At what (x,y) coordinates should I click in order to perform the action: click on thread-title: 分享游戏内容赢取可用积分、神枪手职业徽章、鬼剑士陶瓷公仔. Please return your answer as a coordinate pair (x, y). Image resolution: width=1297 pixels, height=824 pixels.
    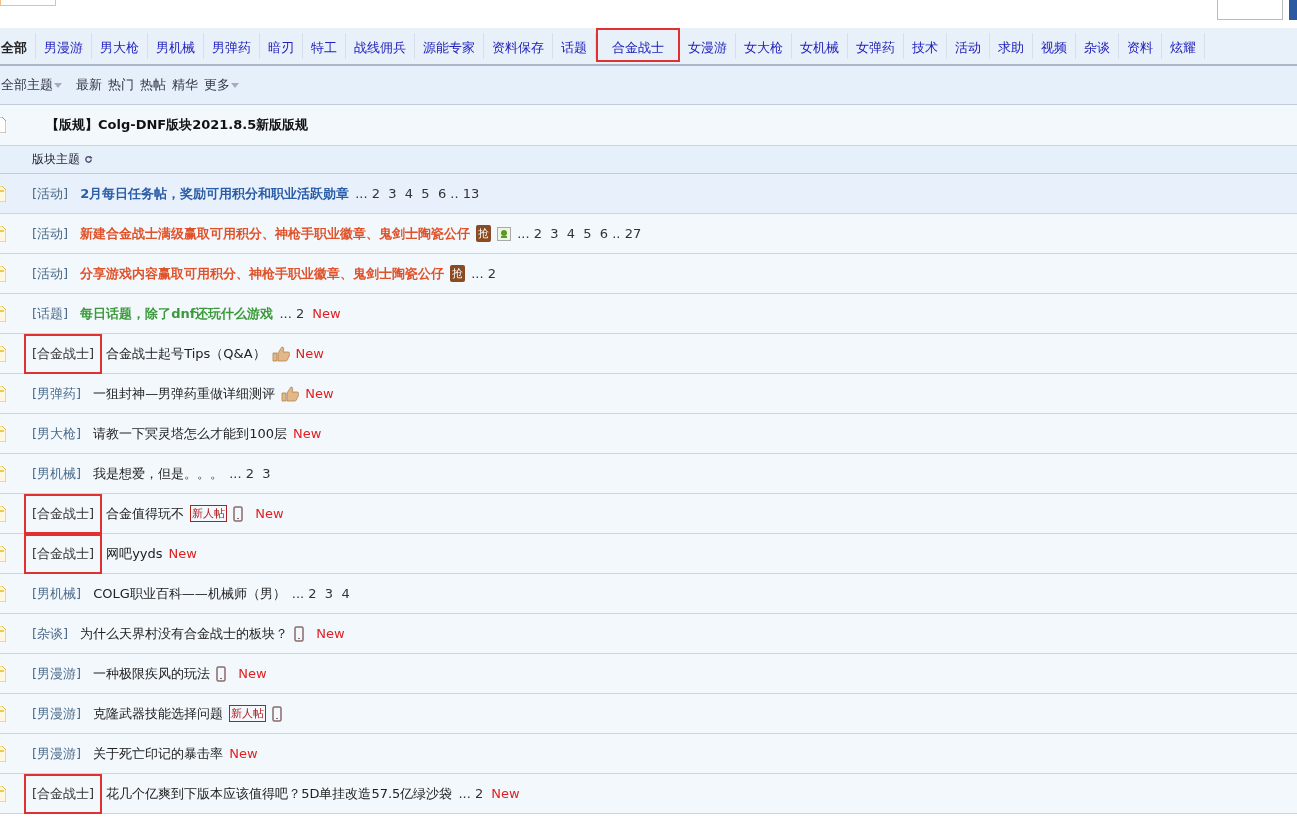
    Looking at the image, I should click on (262, 273).